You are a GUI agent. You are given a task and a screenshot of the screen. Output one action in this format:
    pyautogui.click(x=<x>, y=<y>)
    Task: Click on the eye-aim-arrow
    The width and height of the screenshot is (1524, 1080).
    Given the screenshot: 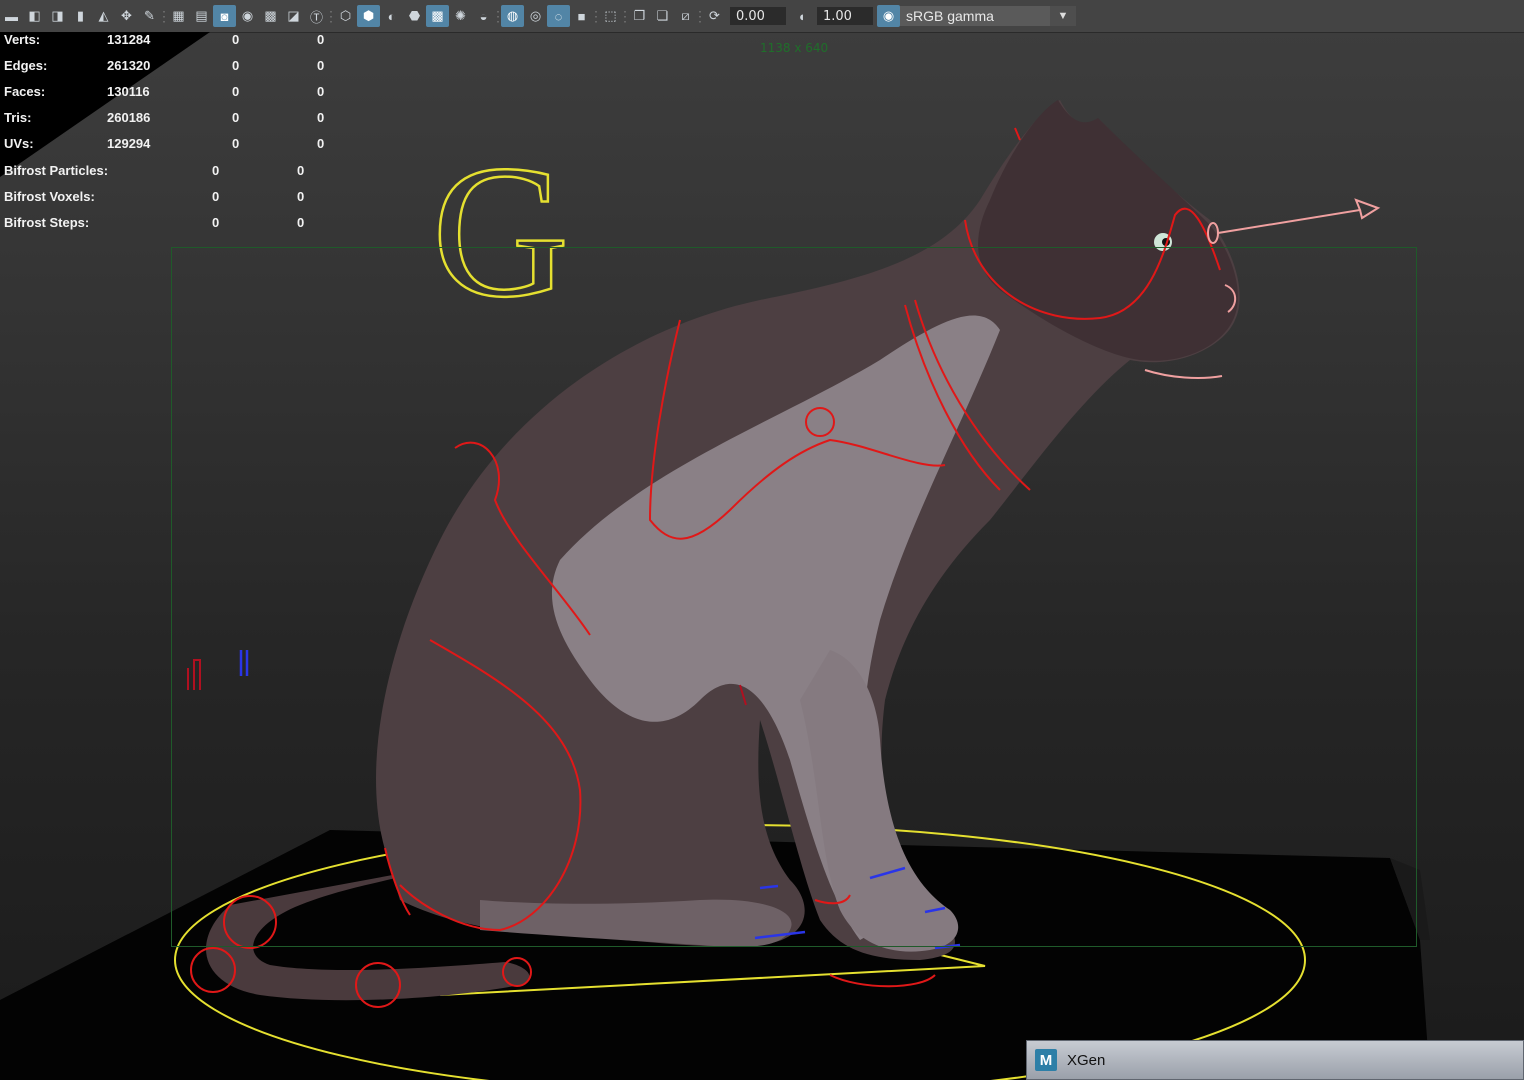 What is the action you would take?
    pyautogui.click(x=1299, y=216)
    